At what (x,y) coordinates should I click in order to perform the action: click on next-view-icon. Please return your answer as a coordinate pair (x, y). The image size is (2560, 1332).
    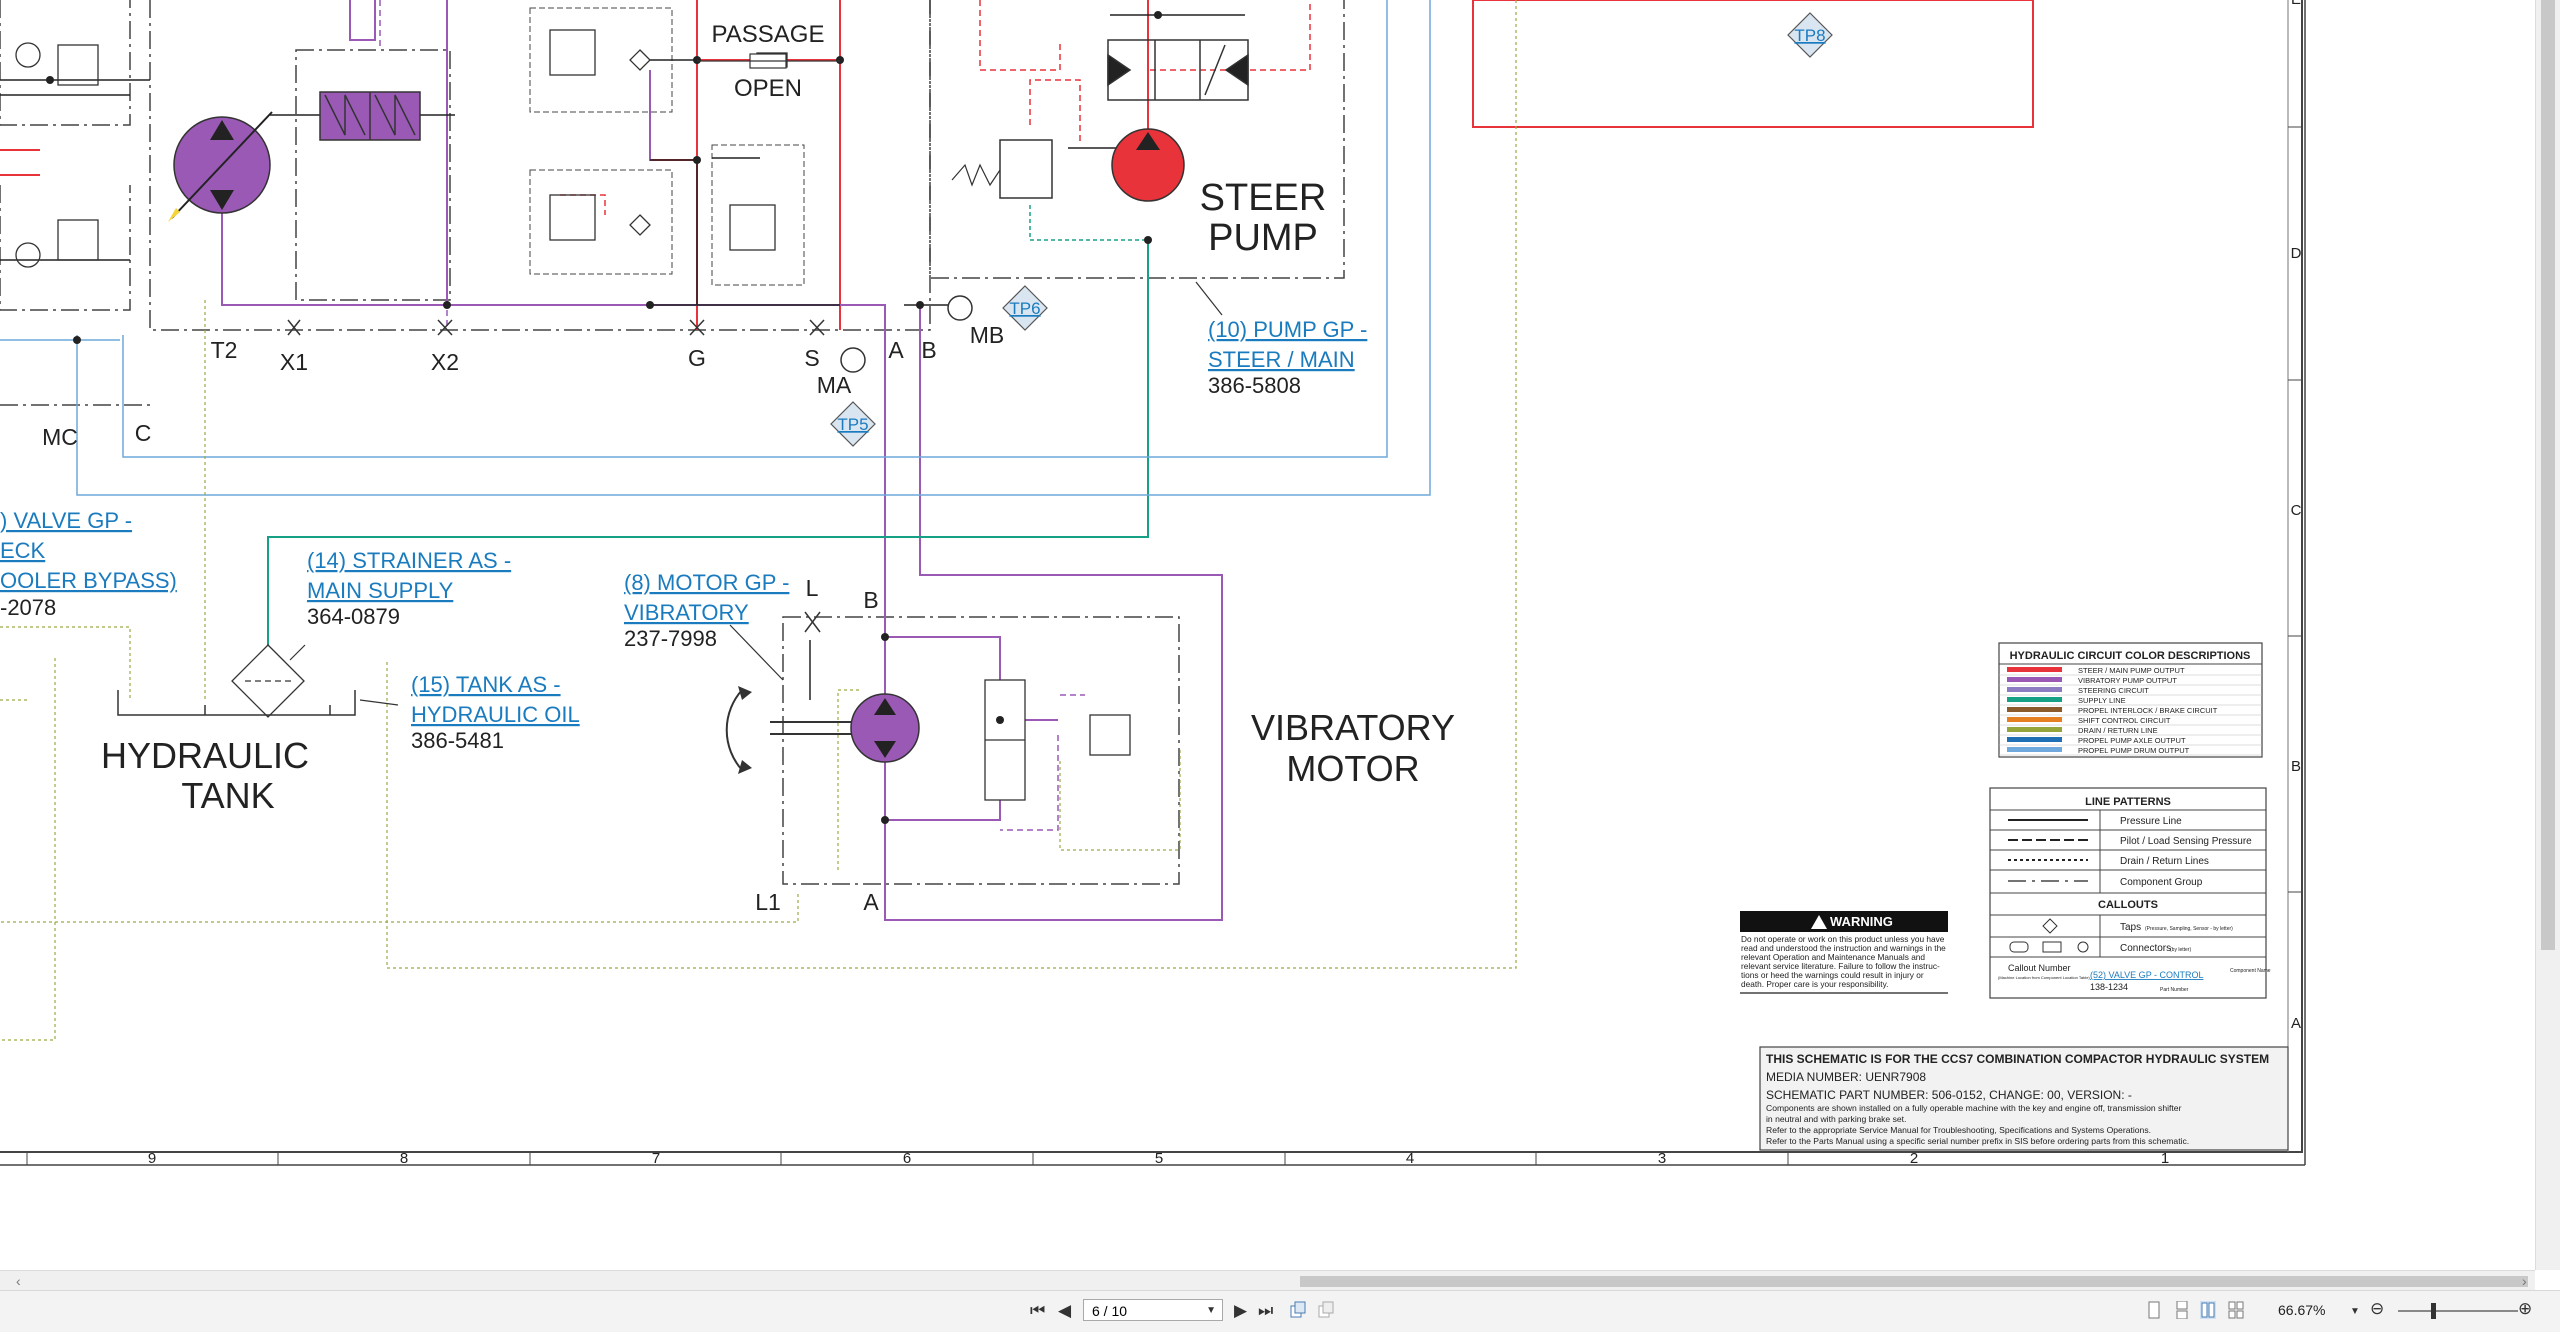
    Looking at the image, I should click on (1326, 1310).